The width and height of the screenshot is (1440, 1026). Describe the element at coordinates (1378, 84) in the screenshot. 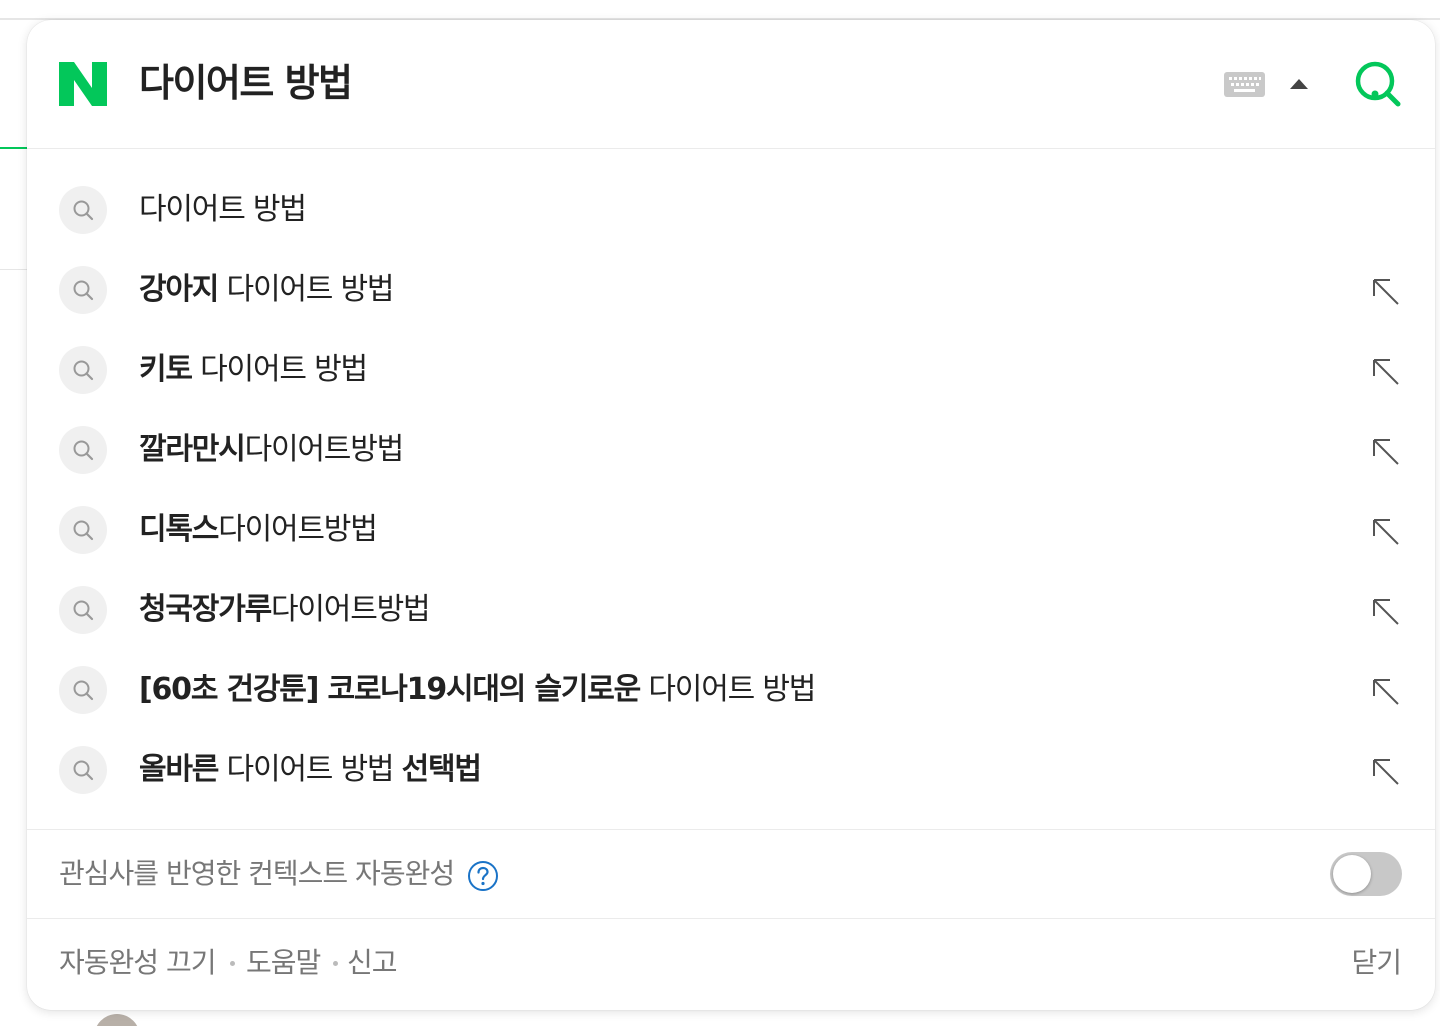

I see `search-button` at that location.